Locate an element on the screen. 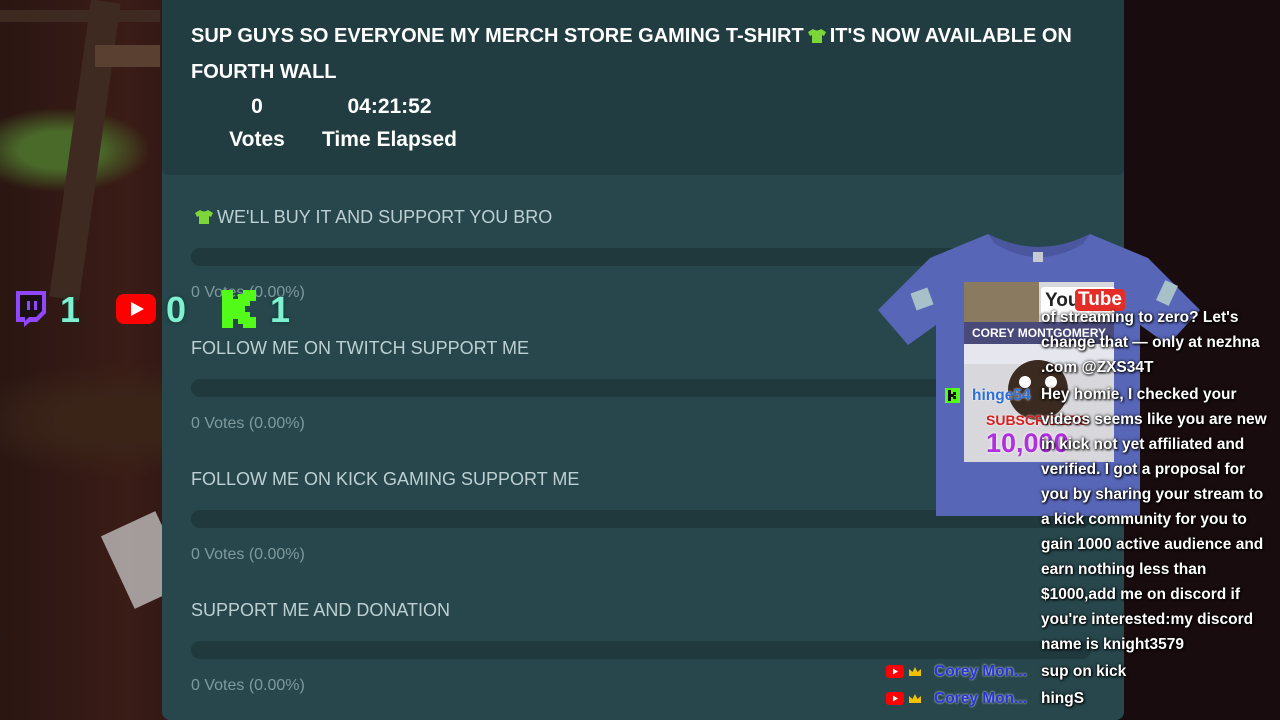  poll-option-3-label: FOLLOW ME ON KICK GAMING SUPPORT ME is located at coordinates (385, 479).